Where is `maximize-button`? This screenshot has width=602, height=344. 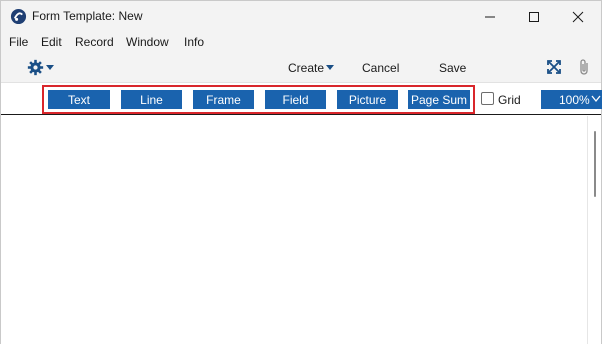
maximize-button is located at coordinates (534, 16).